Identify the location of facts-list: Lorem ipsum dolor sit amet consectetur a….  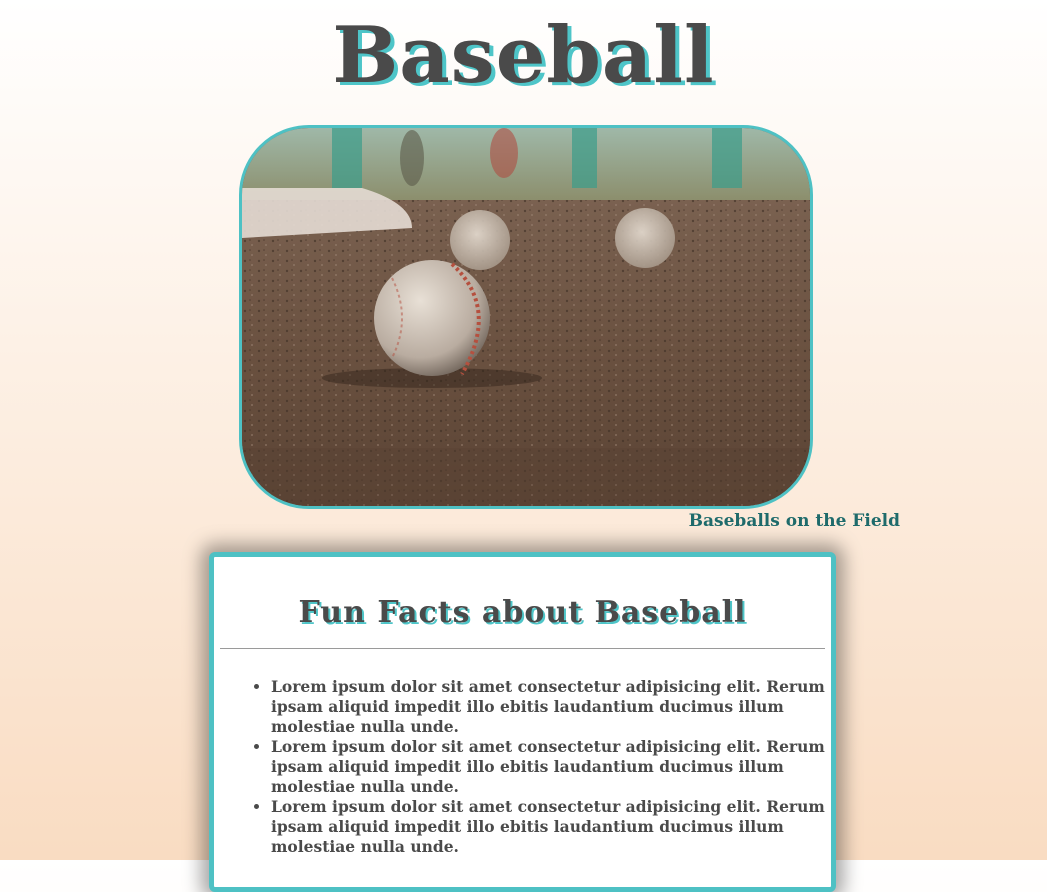
(522, 767).